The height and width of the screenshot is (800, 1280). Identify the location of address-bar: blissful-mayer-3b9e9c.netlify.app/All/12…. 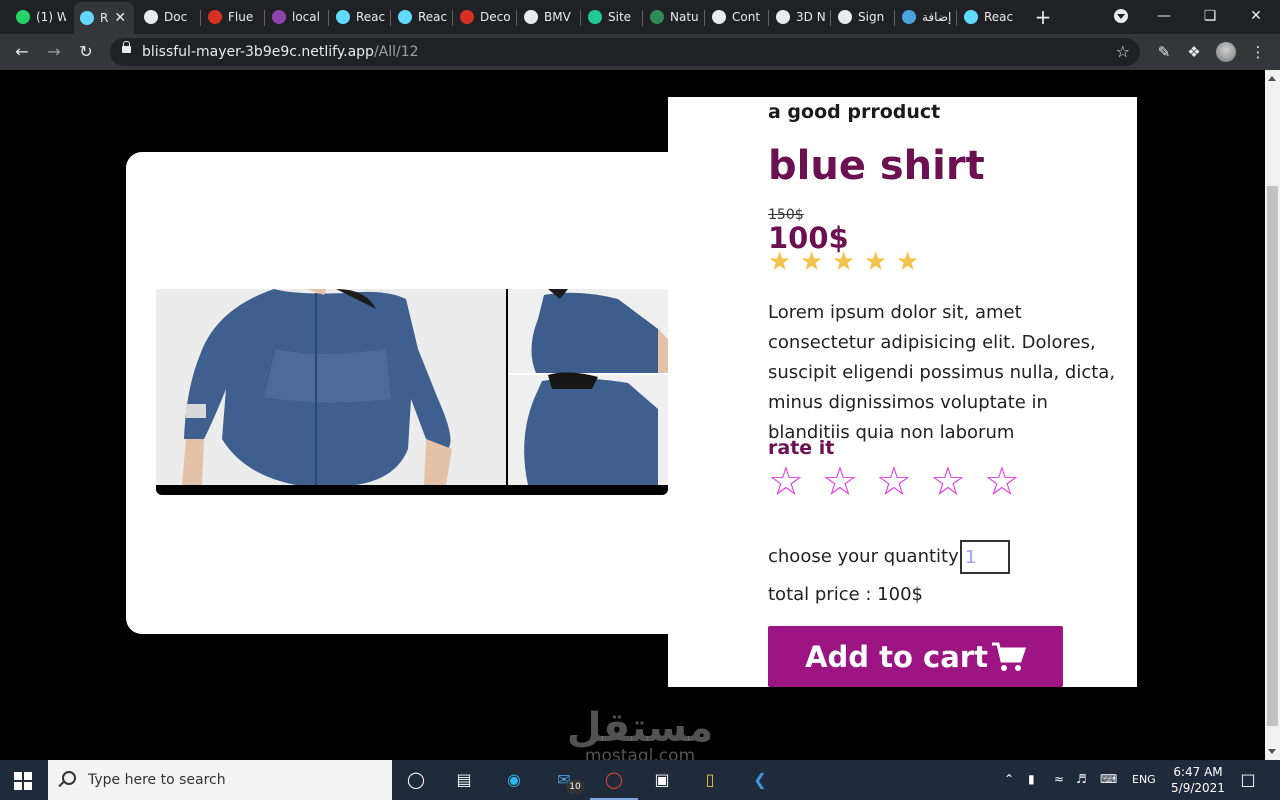
(625, 52).